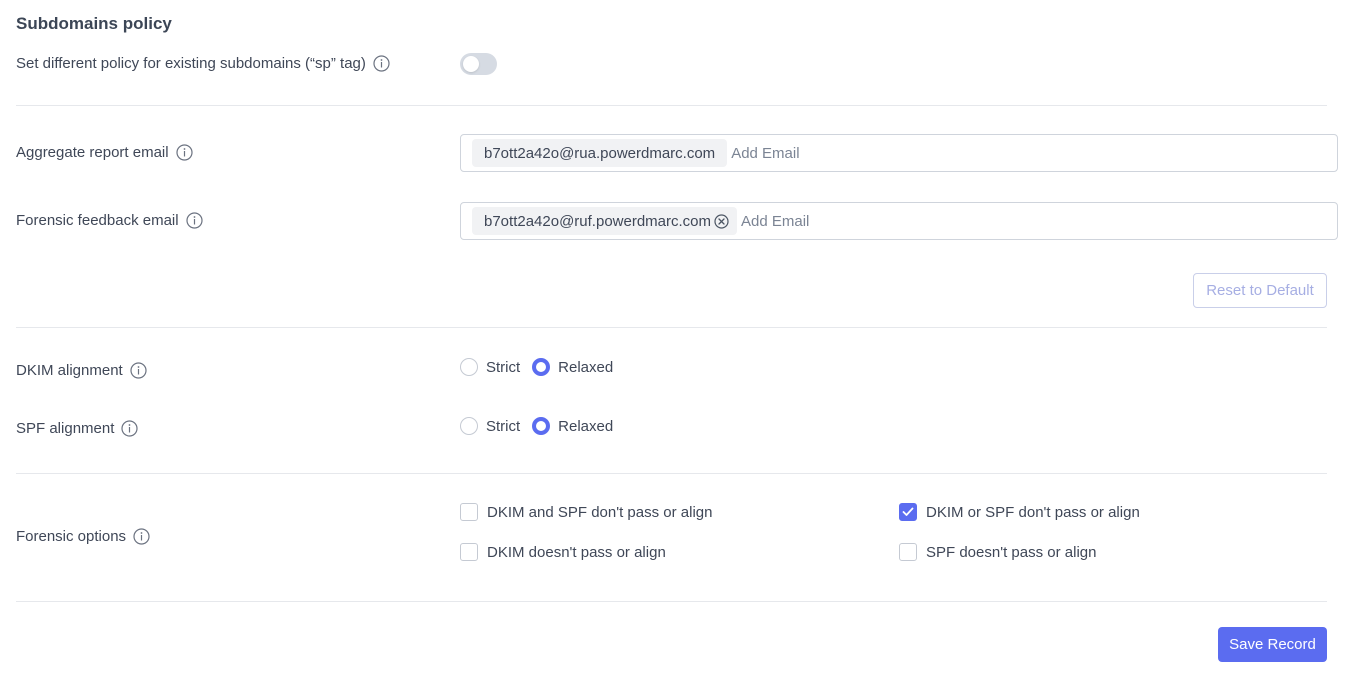  What do you see at coordinates (92, 152) in the screenshot?
I see `aggregate-email-label: Aggregate report email` at bounding box center [92, 152].